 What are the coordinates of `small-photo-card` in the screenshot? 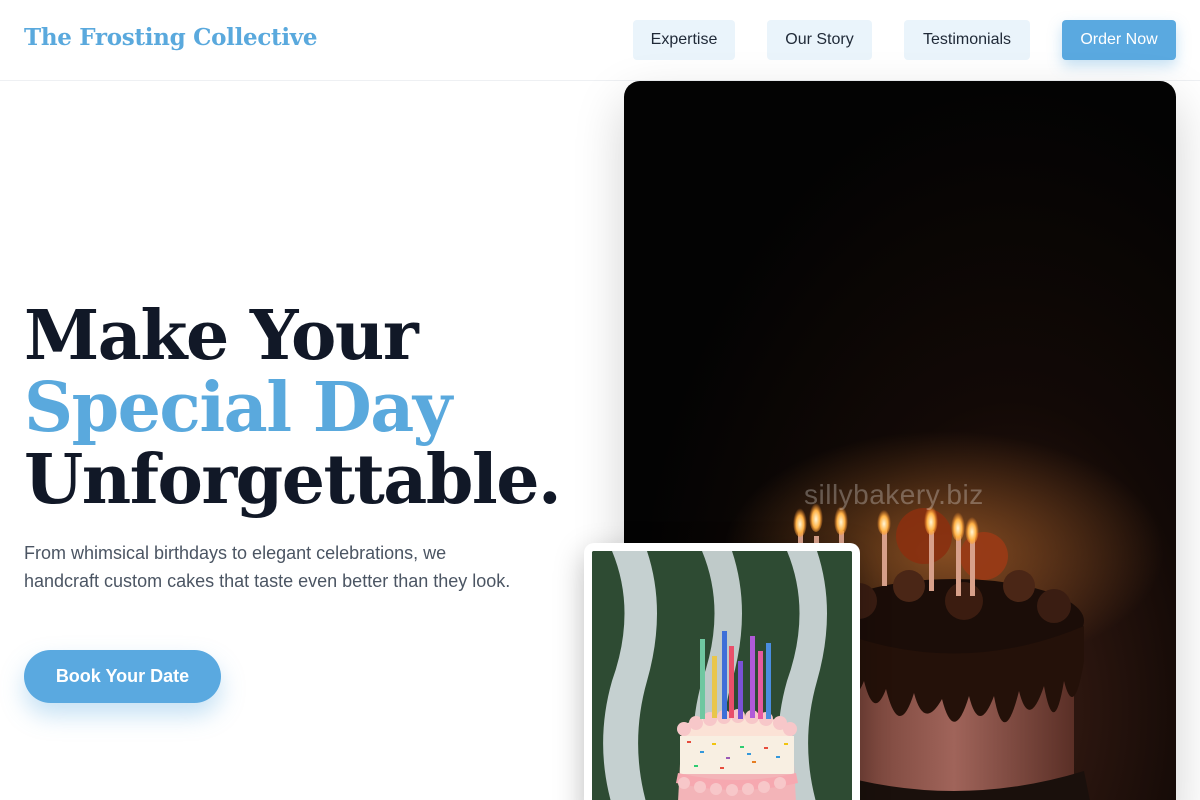 It's located at (722, 671).